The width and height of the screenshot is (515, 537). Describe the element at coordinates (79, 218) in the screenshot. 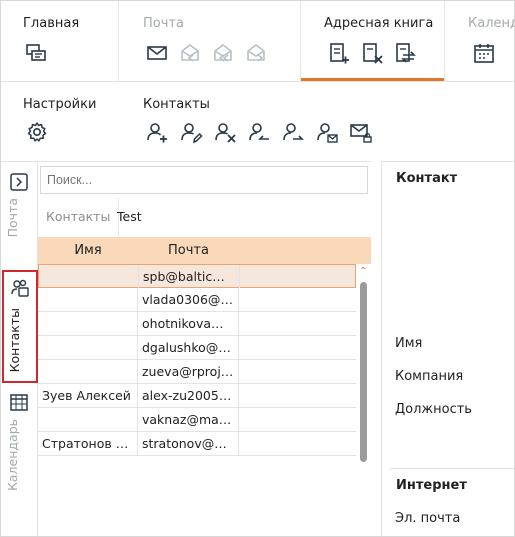

I see `tab-contacts-list: Контакты` at that location.